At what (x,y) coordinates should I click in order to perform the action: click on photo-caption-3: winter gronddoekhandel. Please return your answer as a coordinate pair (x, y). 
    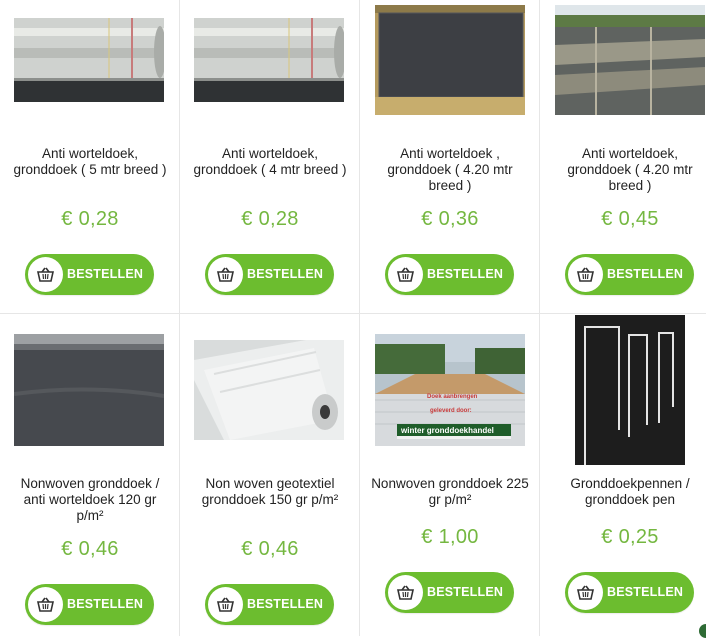
    Looking at the image, I should click on (447, 430).